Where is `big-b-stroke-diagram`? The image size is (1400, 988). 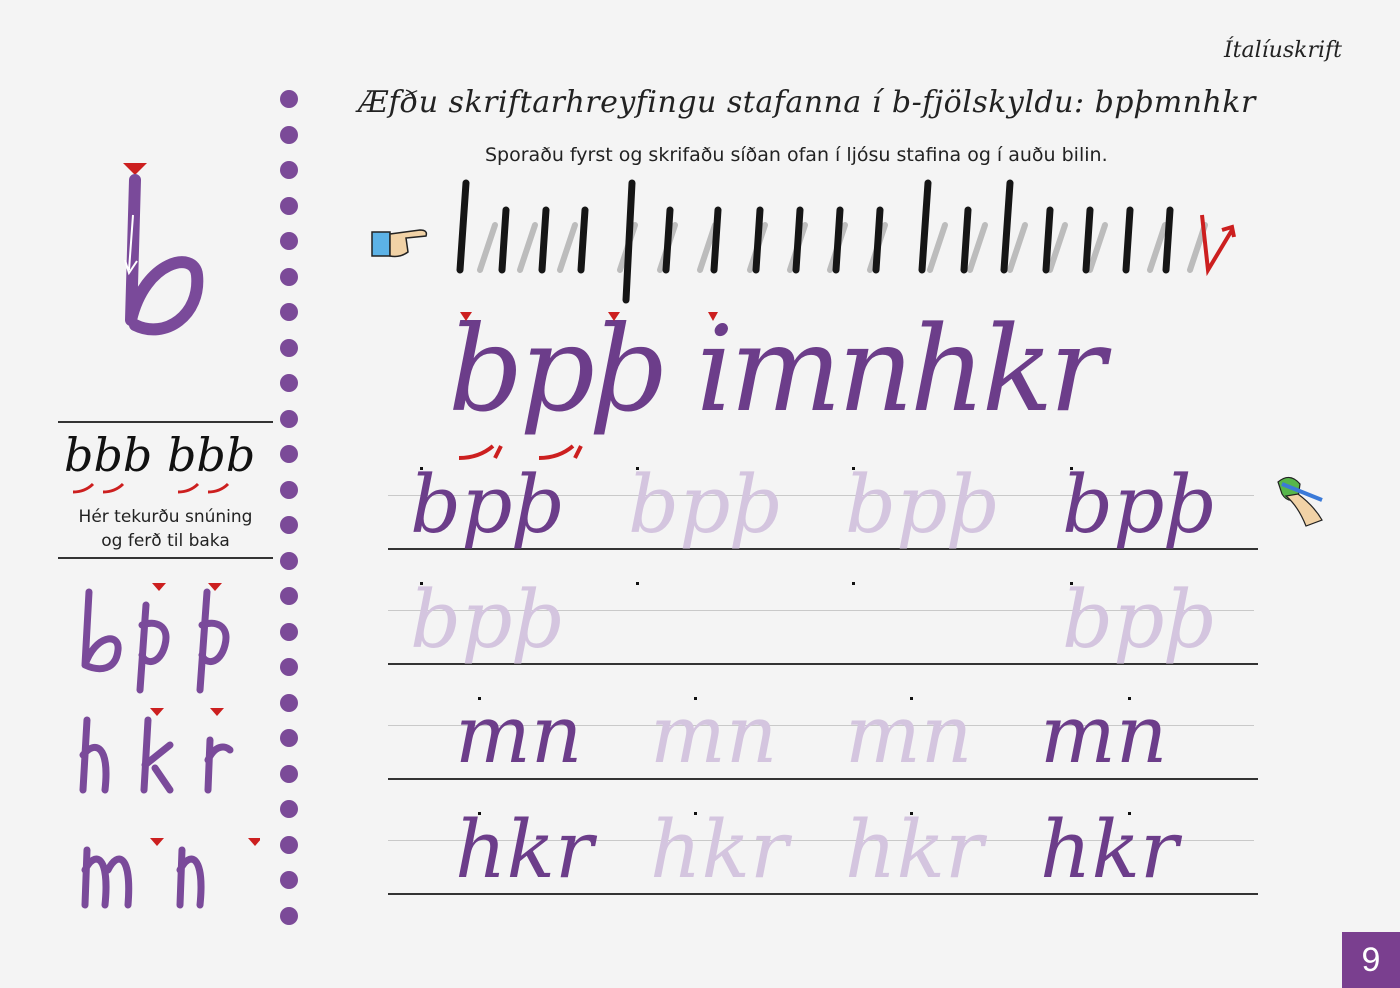
big-b-stroke-diagram is located at coordinates (163, 249).